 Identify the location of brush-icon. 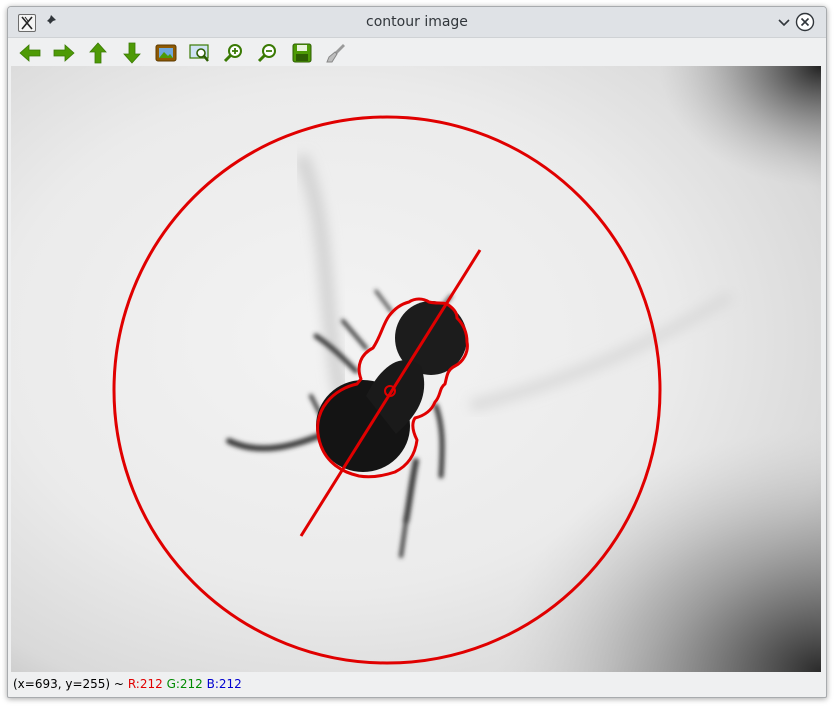
(336, 53).